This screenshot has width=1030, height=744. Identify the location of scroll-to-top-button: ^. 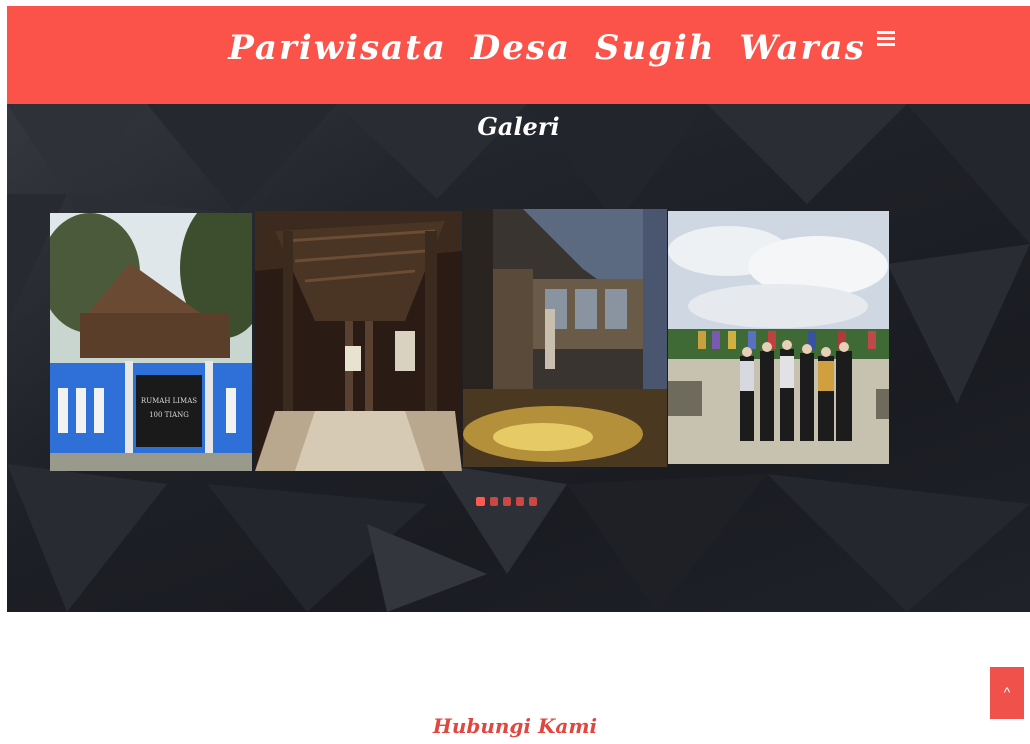
(1007, 693).